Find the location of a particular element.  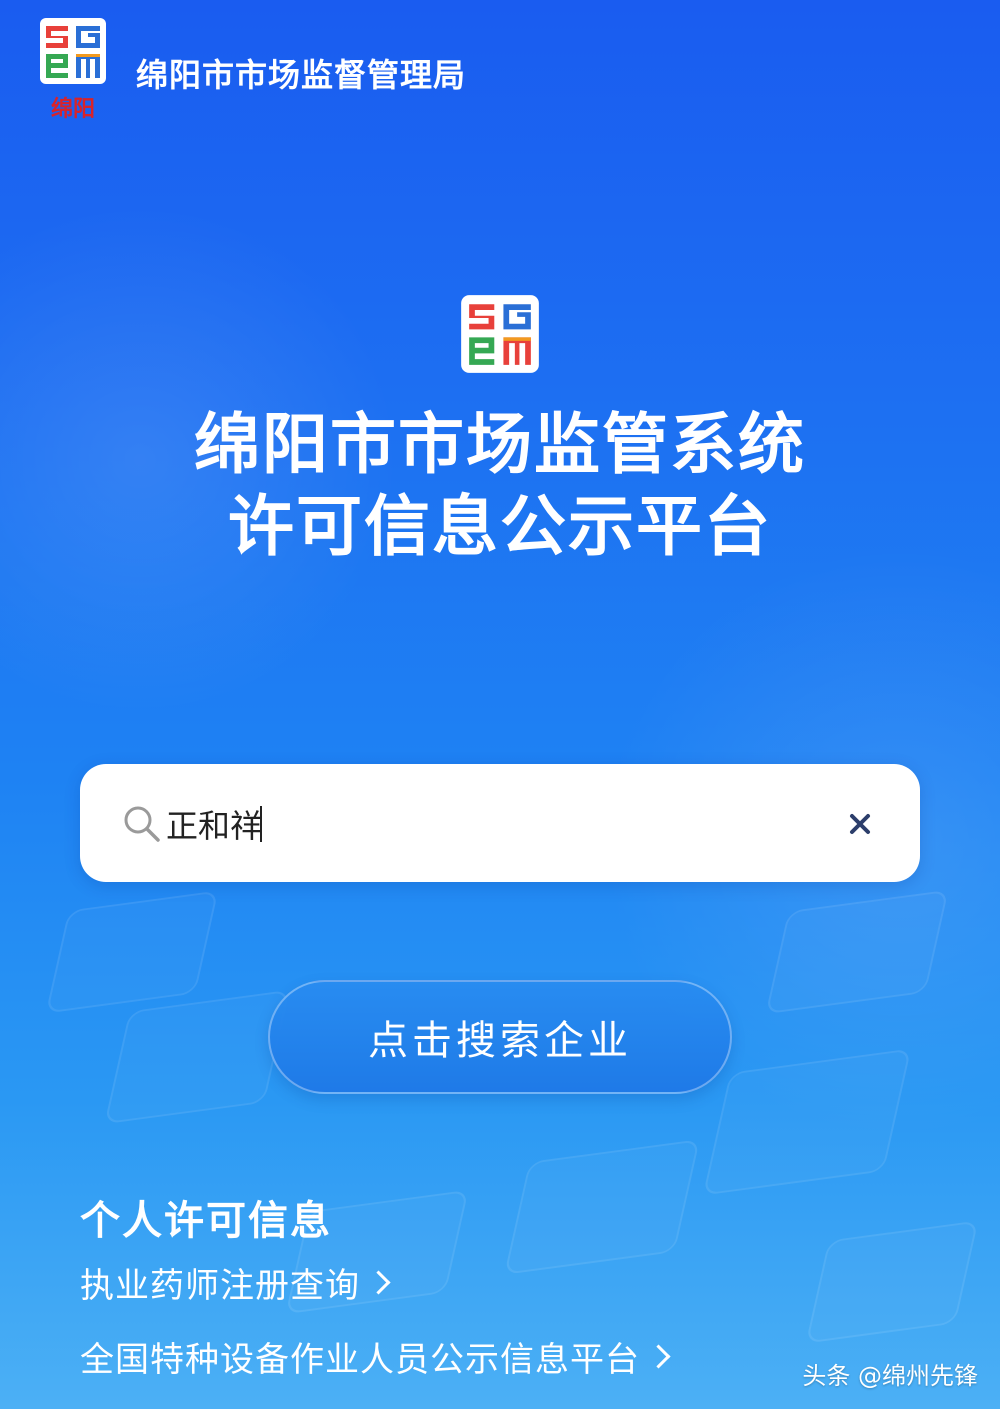

page-title-line-2: 许可信息公示平台 is located at coordinates (500, 526).